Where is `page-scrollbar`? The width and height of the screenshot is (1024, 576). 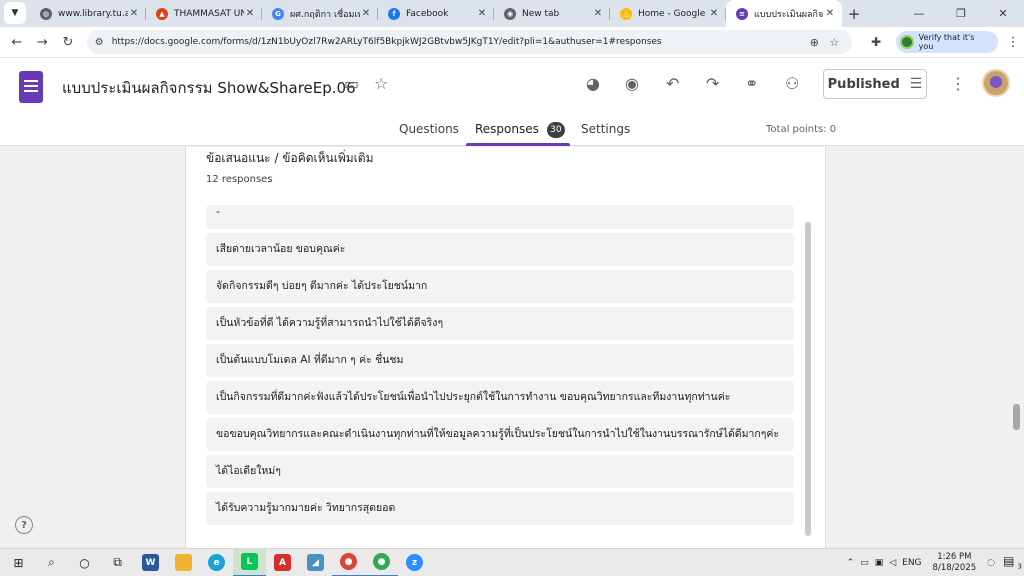 page-scrollbar is located at coordinates (1016, 417).